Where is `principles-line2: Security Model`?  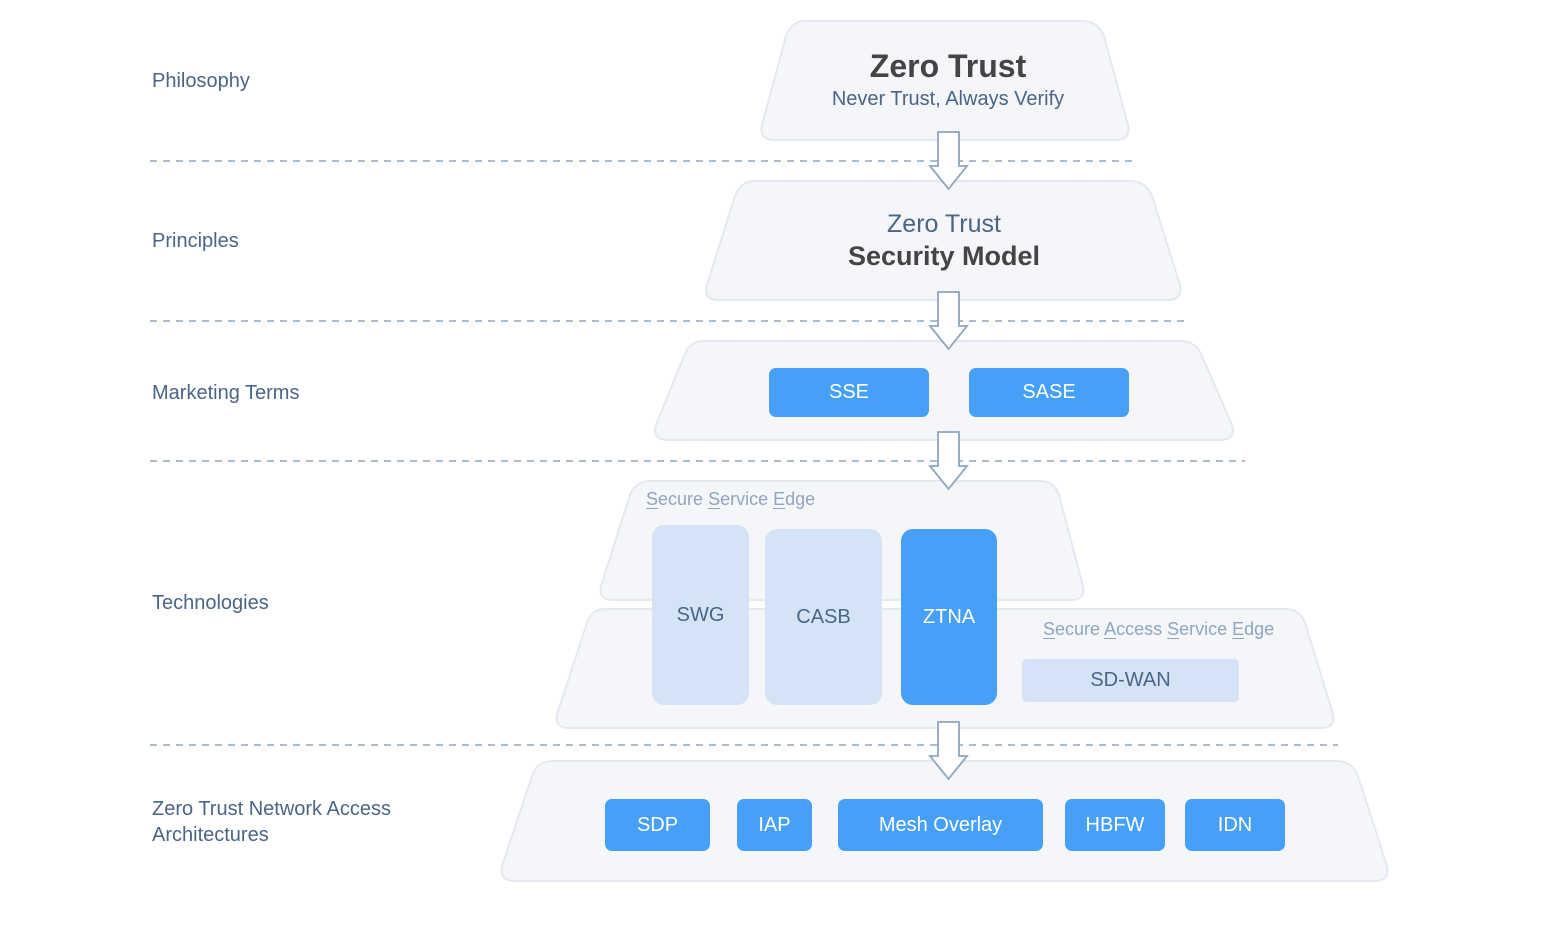
principles-line2: Security Model is located at coordinates (944, 255).